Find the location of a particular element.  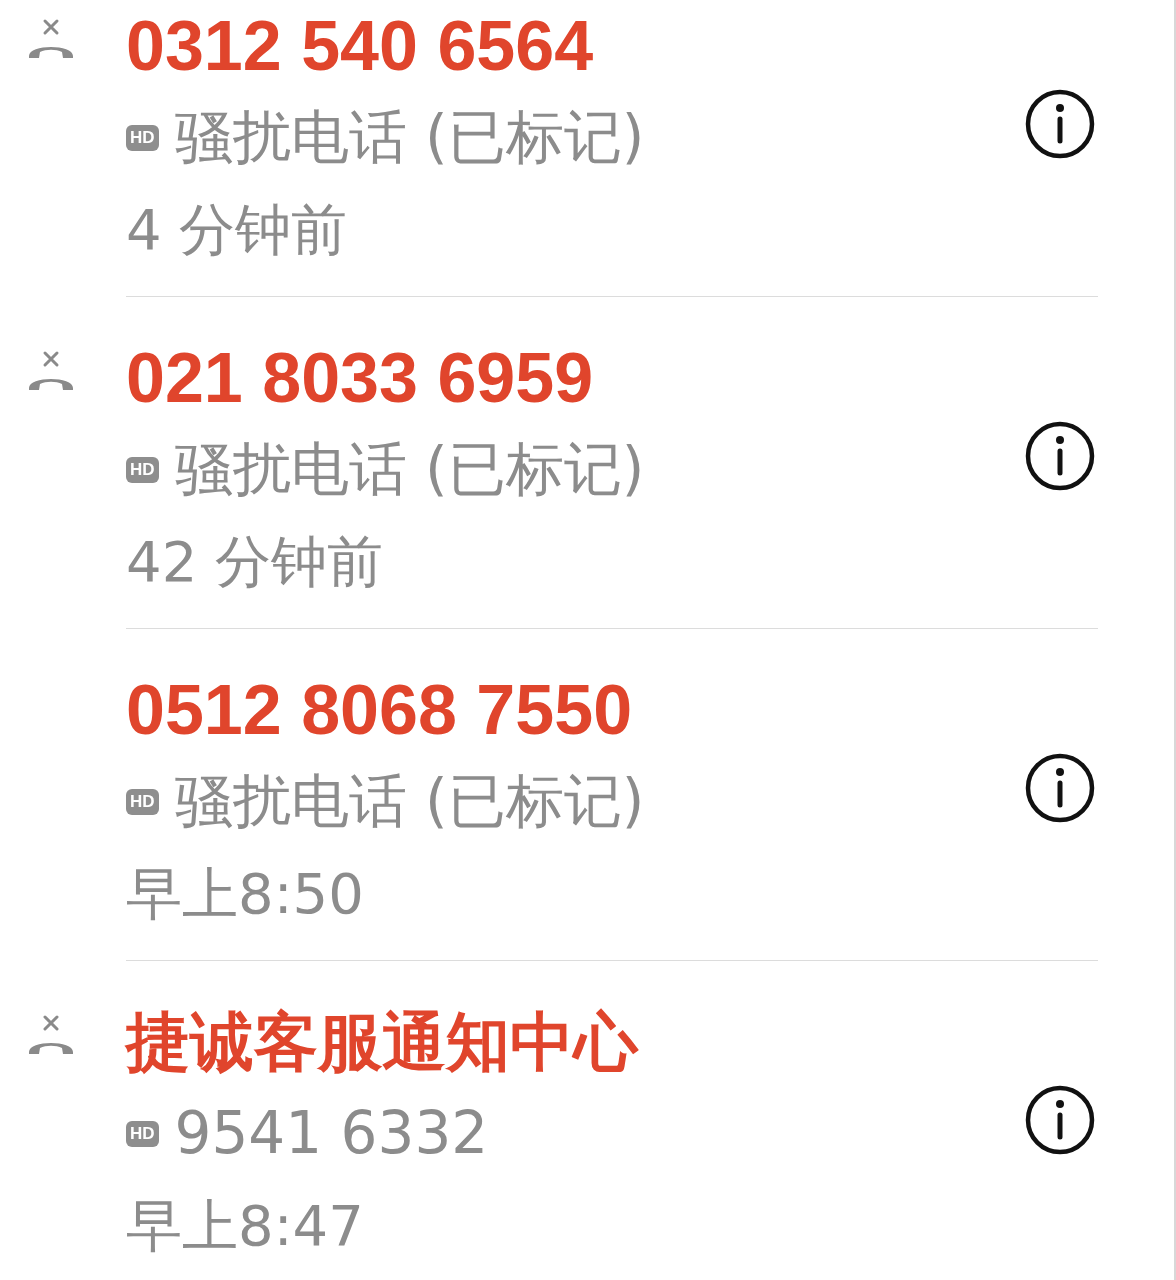

call-time: 42 分钟前 is located at coordinates (255, 562).